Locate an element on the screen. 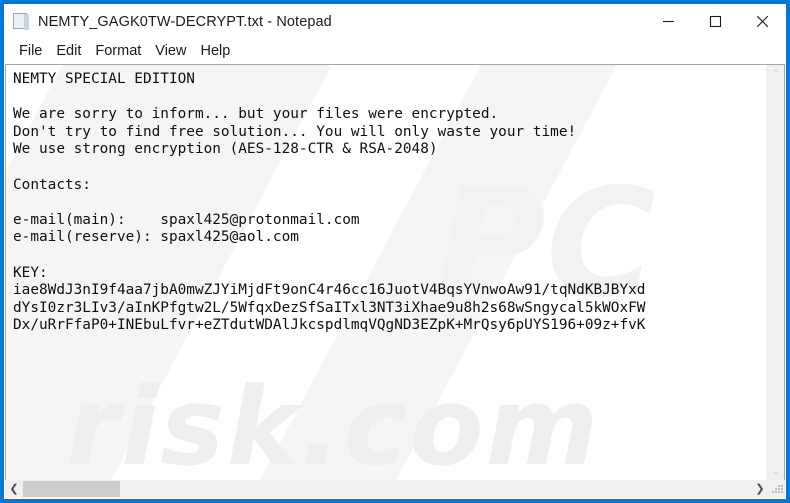 The image size is (790, 503). menu-item-edit: Edit is located at coordinates (68, 51).